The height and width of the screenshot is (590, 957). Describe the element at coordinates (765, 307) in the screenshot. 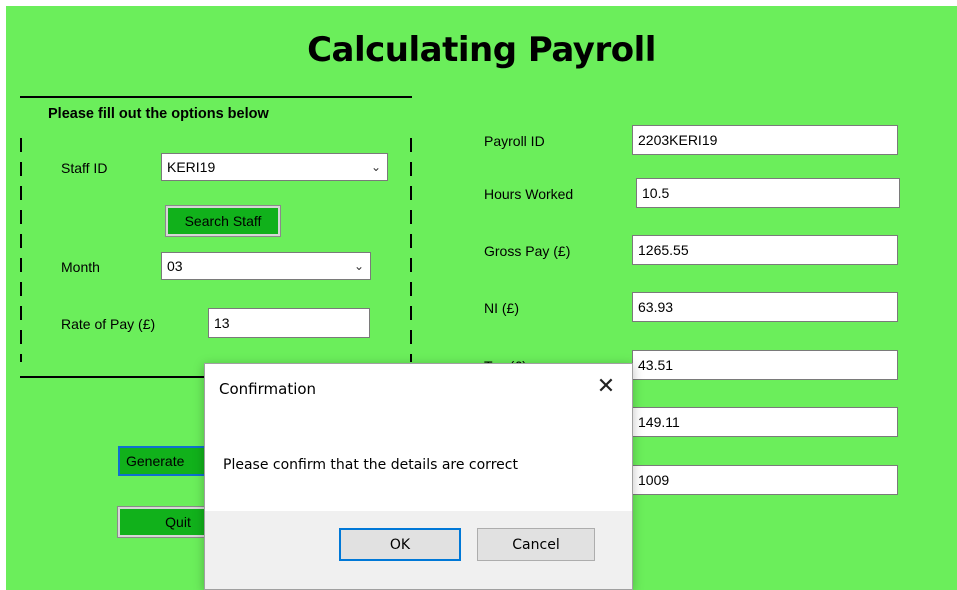

I see `ni-field: 63.93` at that location.